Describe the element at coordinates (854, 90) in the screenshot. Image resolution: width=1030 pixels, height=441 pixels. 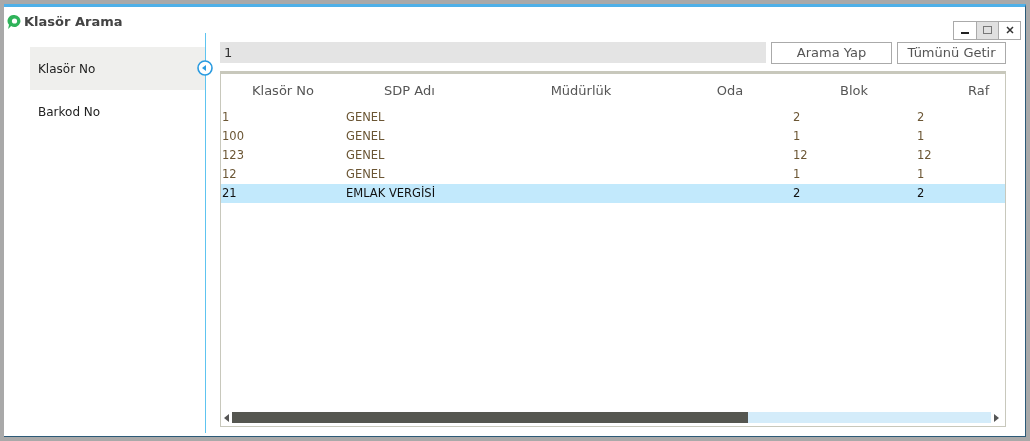
I see `column-header: Blok` at that location.